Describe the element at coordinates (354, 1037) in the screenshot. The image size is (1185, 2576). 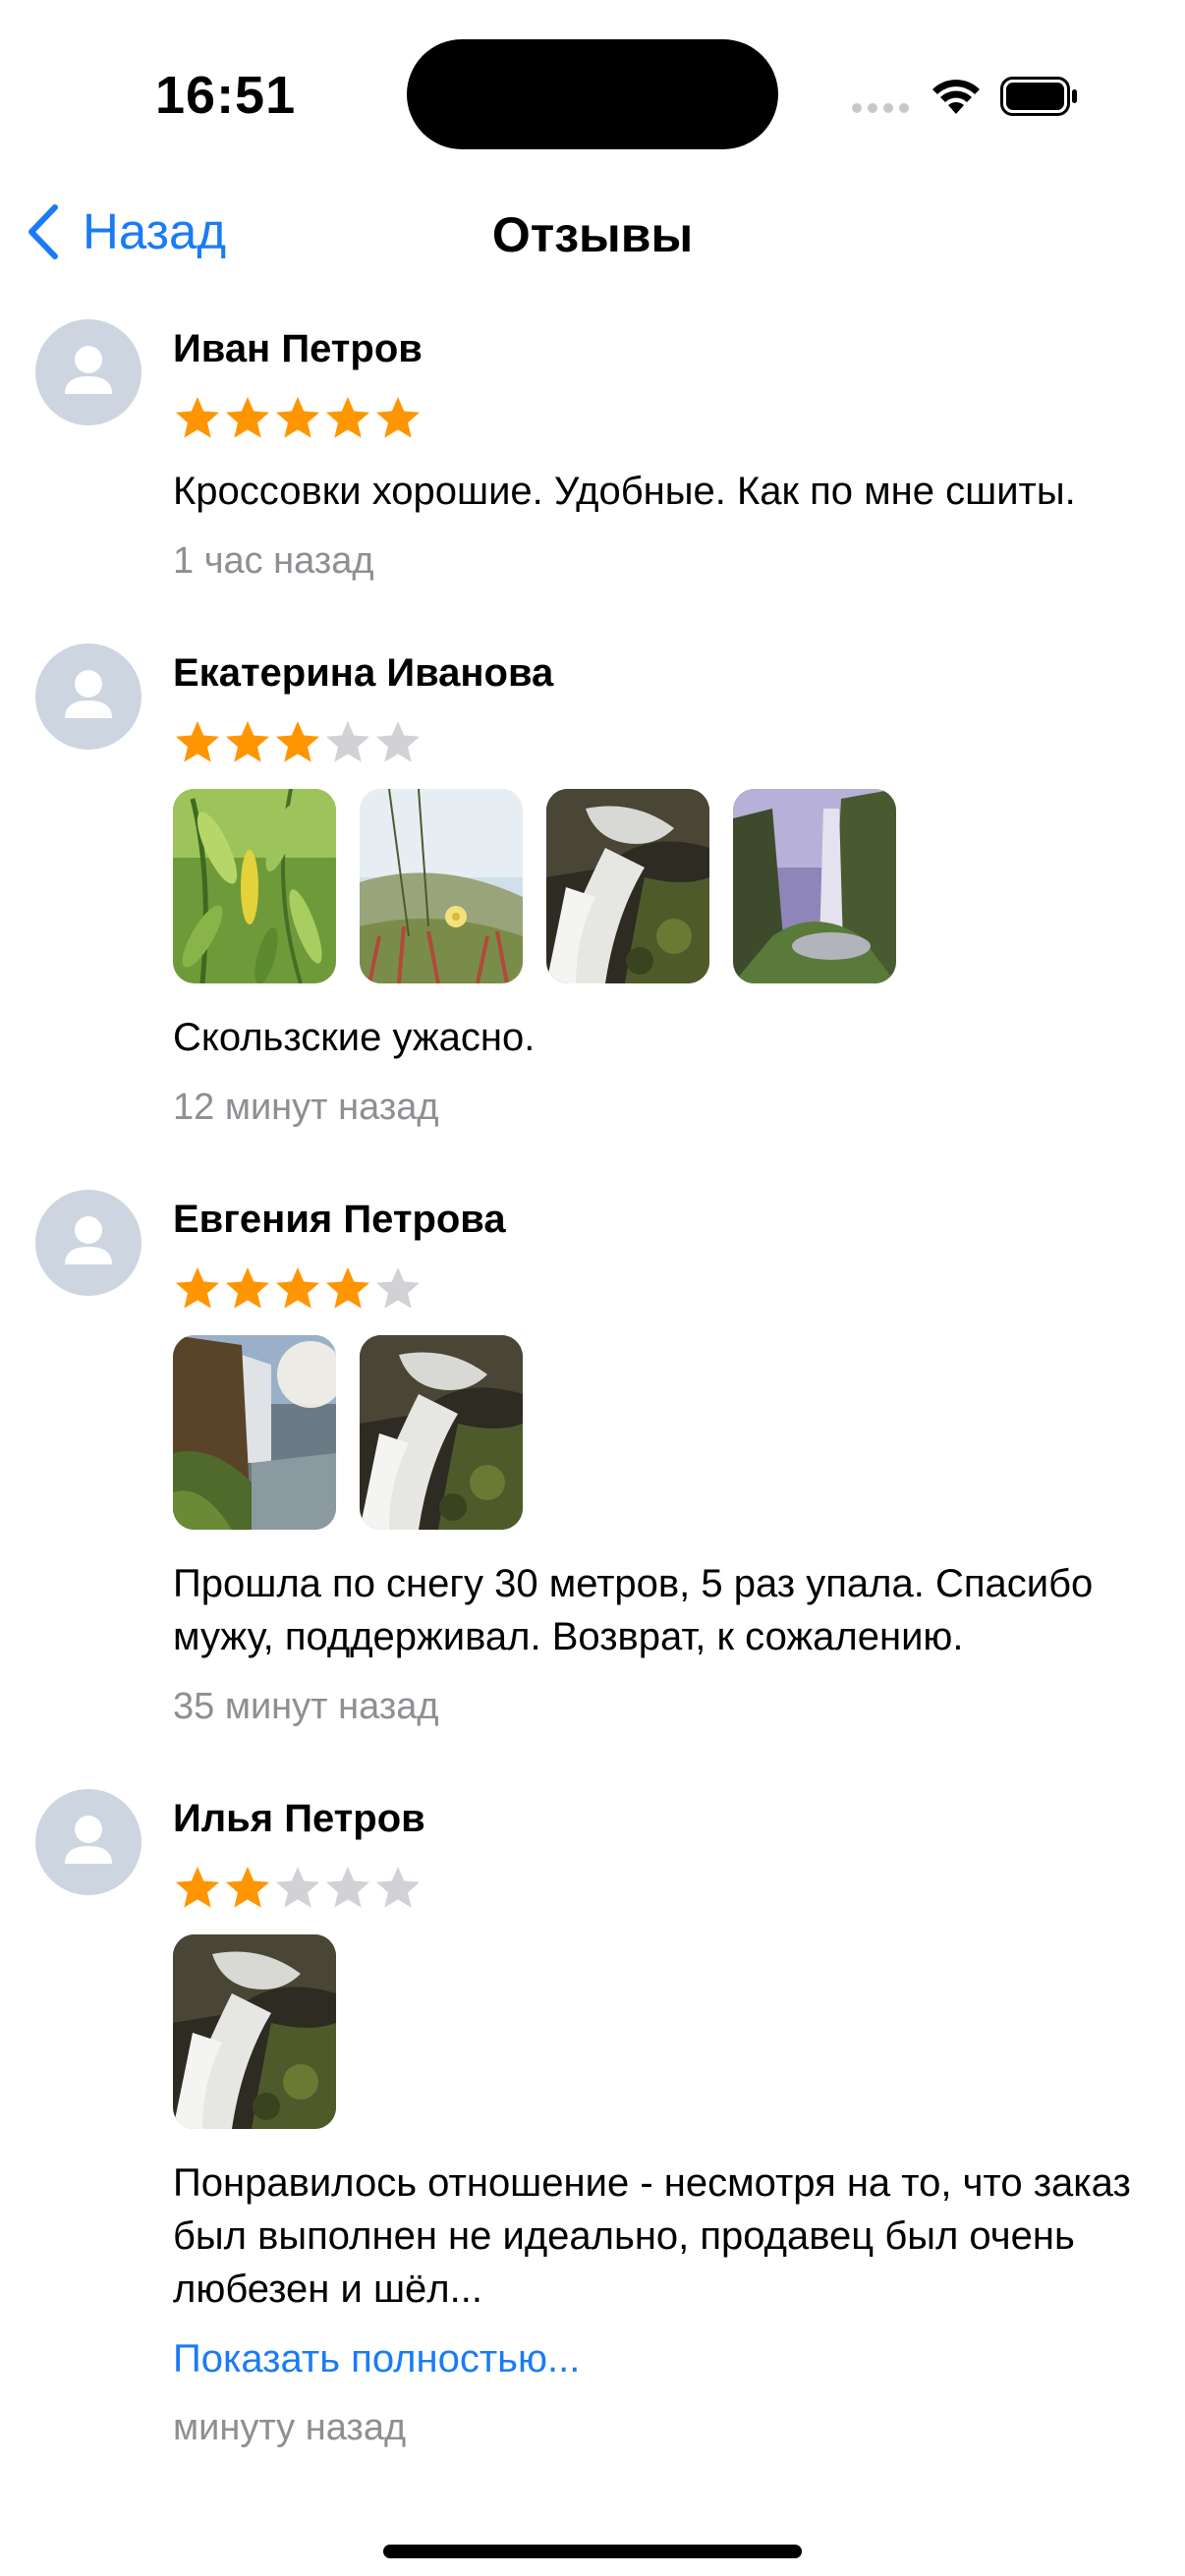
I see `review-text: Скользские ужасно.` at that location.